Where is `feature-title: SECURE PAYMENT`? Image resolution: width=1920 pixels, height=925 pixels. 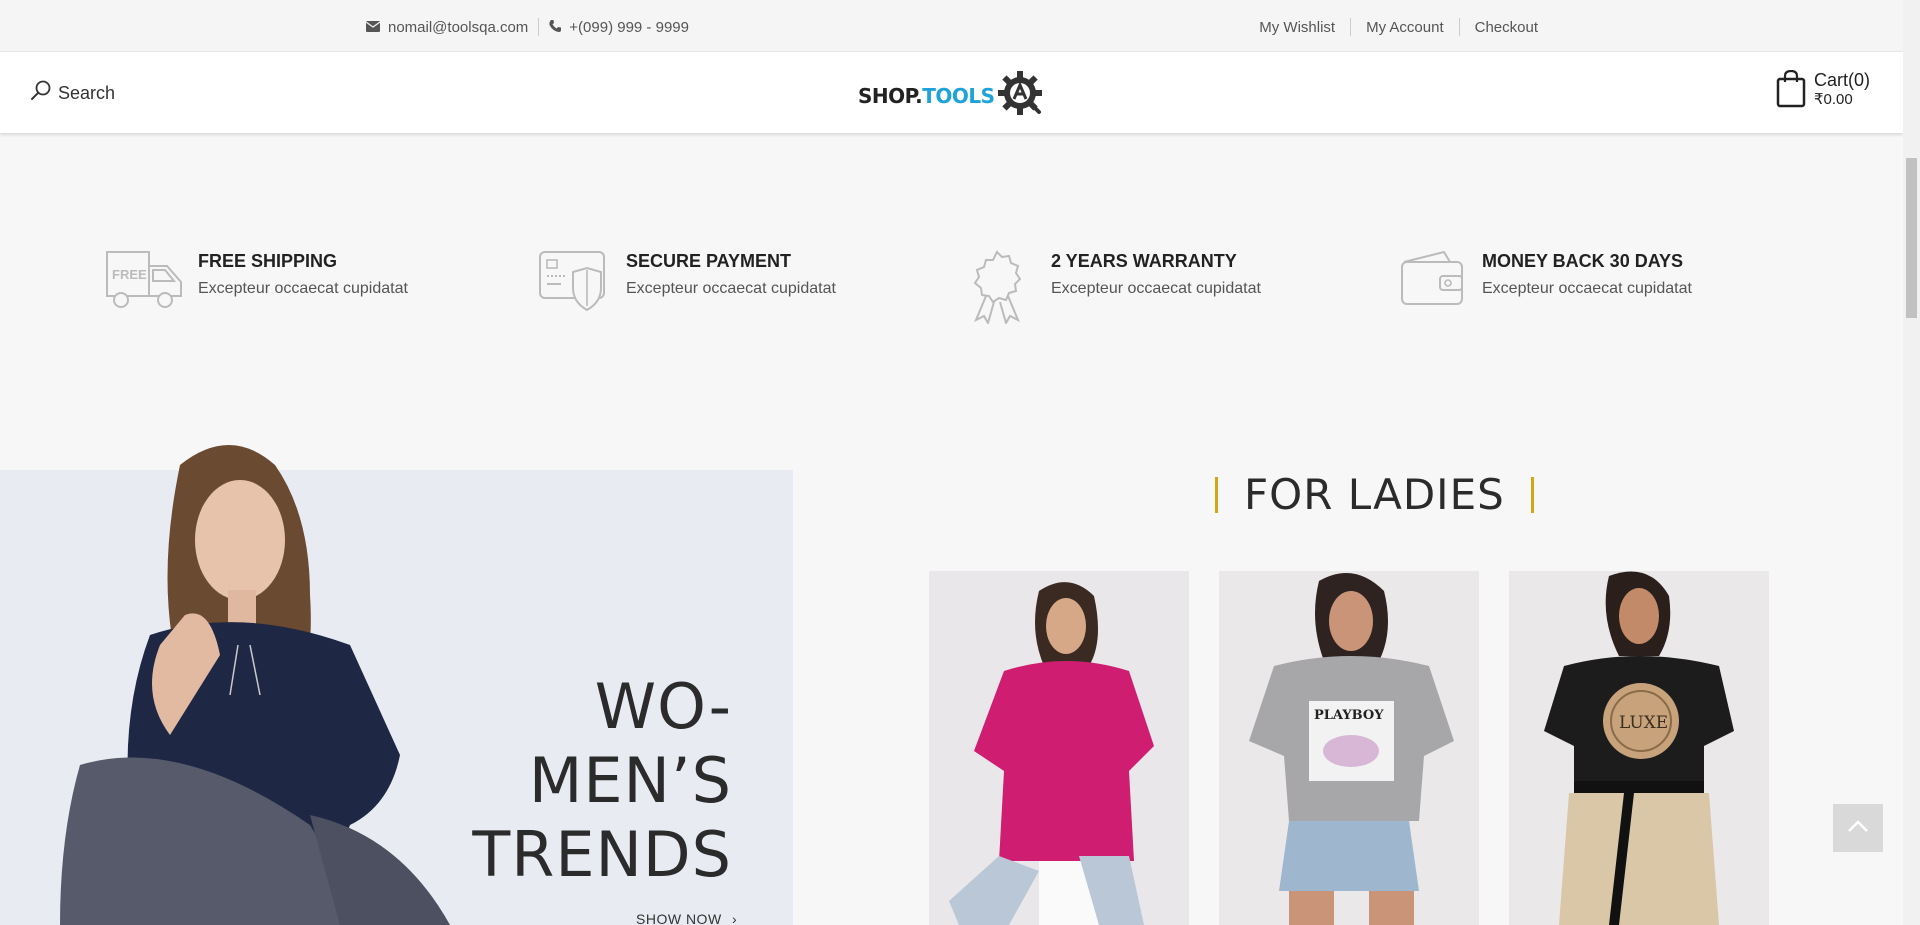 feature-title: SECURE PAYMENT is located at coordinates (709, 261).